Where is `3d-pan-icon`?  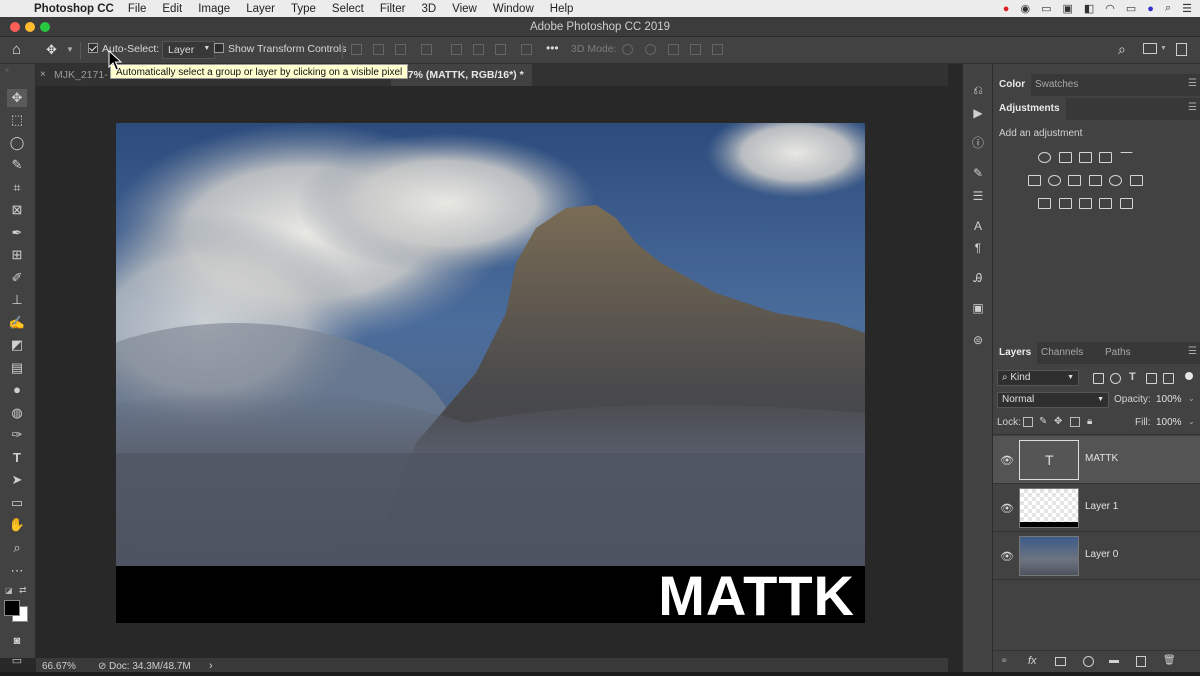 3d-pan-icon is located at coordinates (673, 49).